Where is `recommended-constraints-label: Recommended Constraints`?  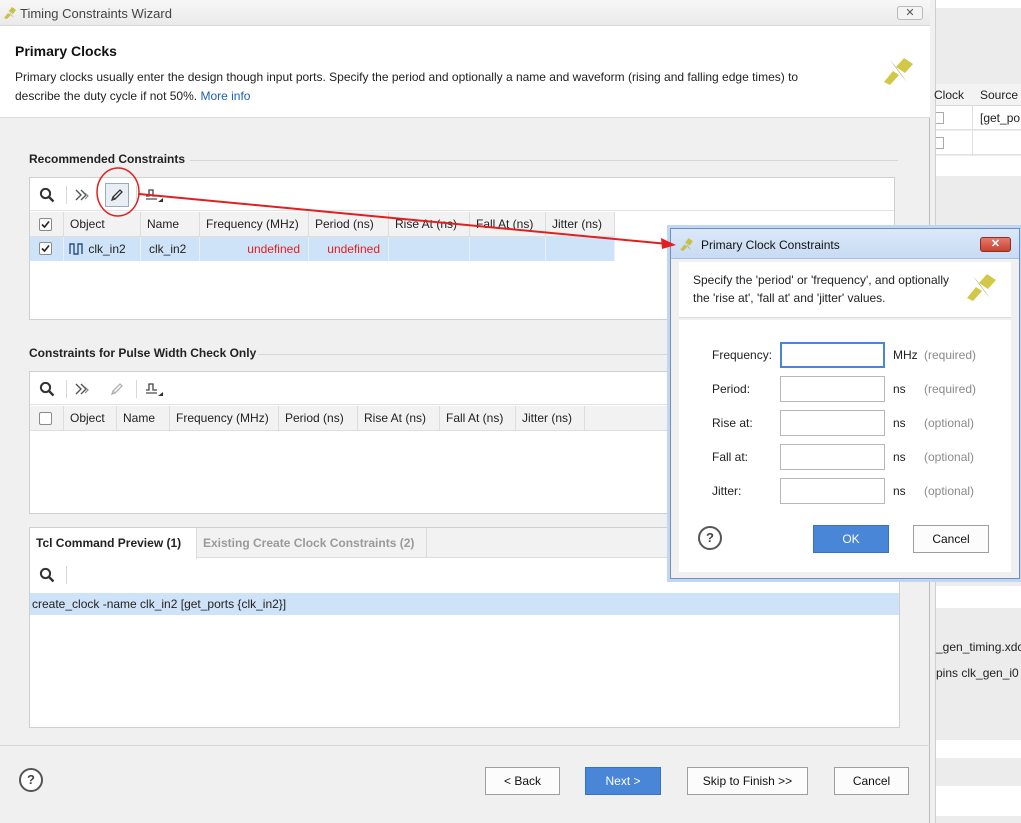
recommended-constraints-label: Recommended Constraints is located at coordinates (107, 159).